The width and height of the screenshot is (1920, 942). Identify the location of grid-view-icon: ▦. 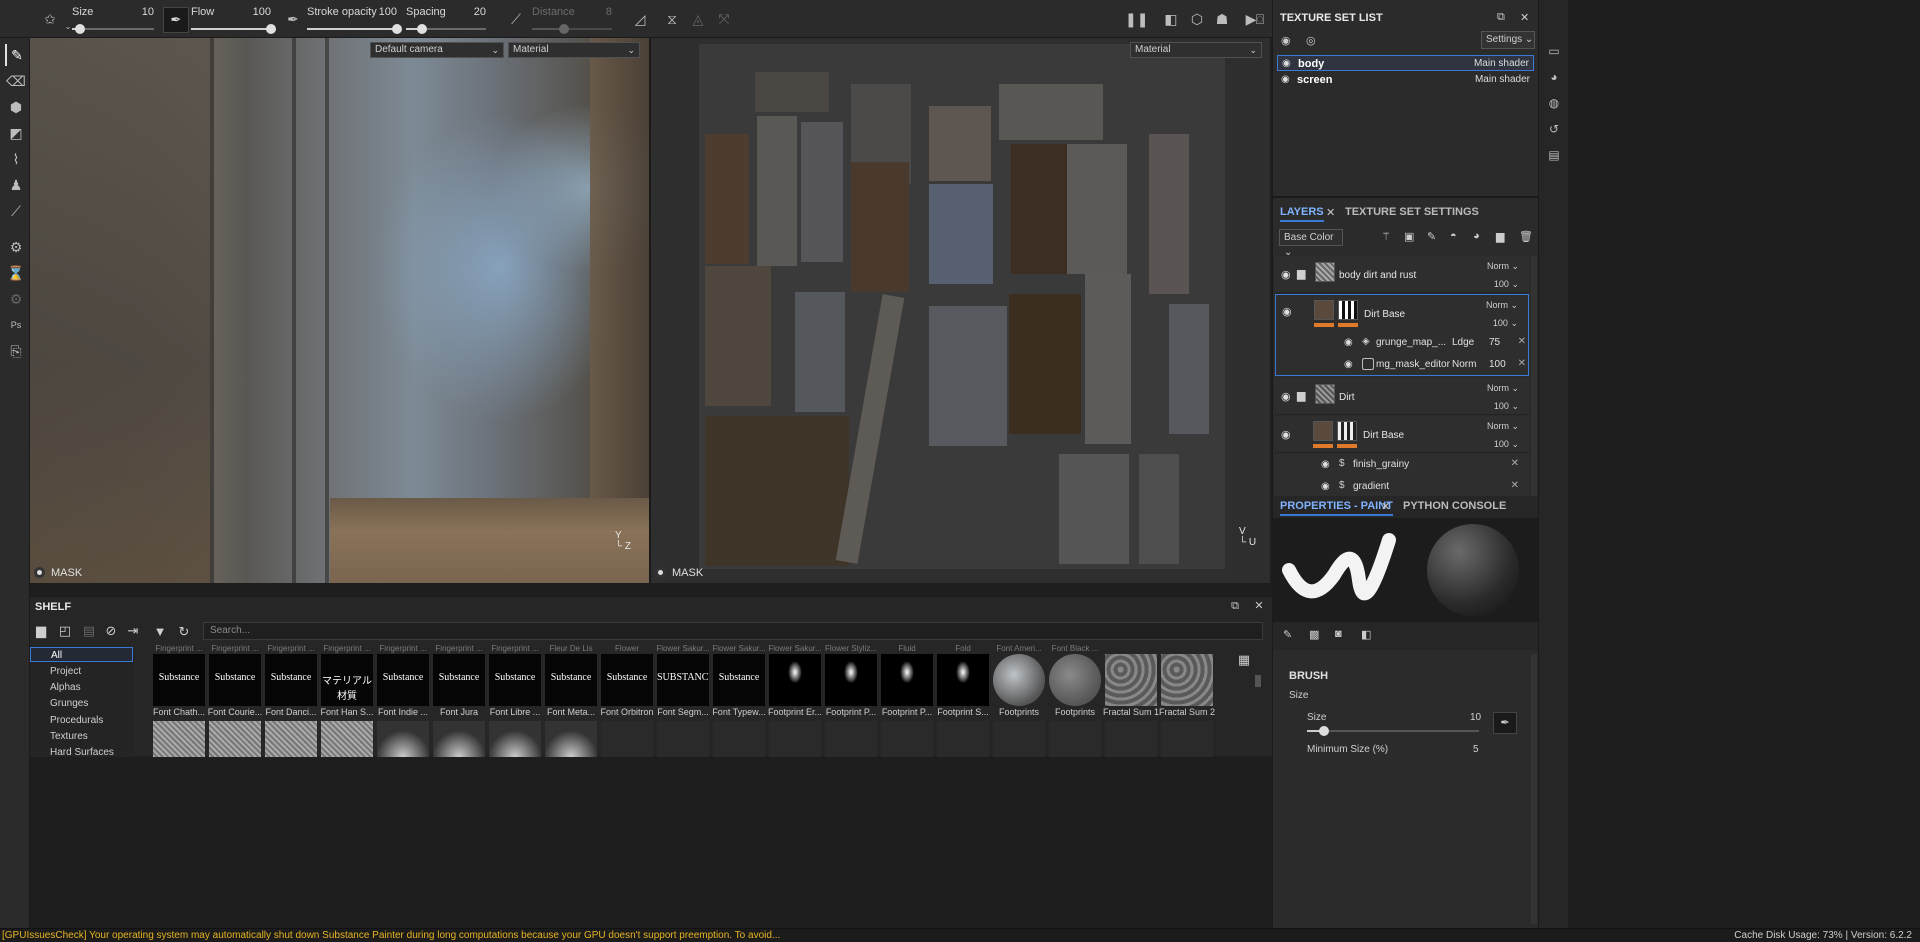
(1244, 660).